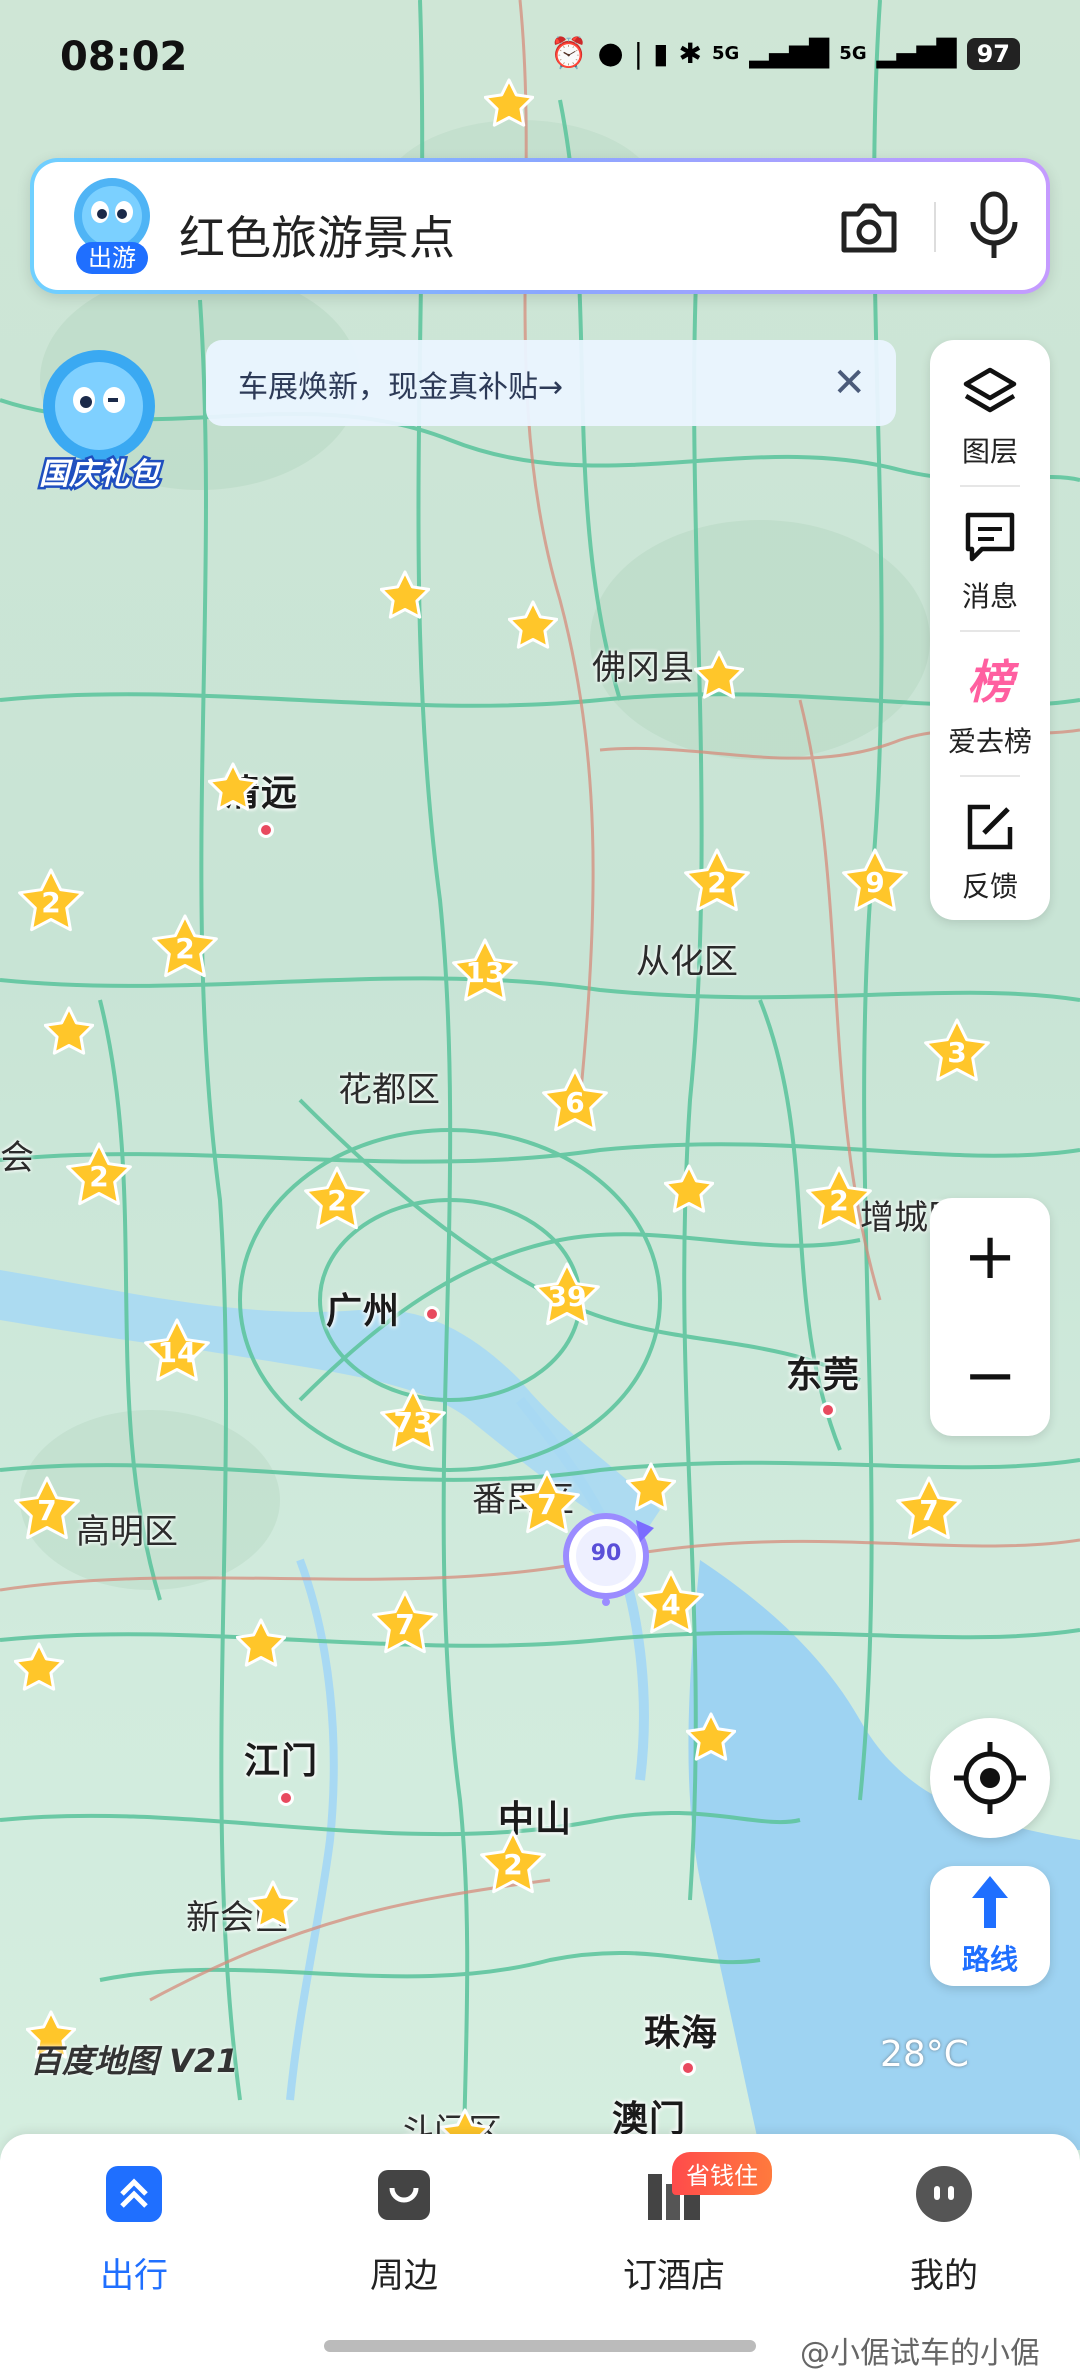 This screenshot has height=2376, width=1080. I want to click on layers-icon, so click(990, 392).